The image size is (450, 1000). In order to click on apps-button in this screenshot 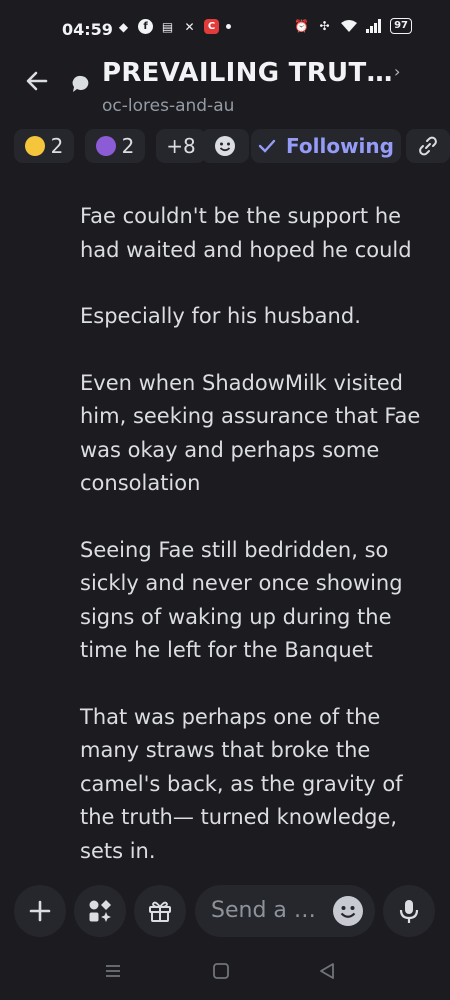, I will do `click(100, 911)`.